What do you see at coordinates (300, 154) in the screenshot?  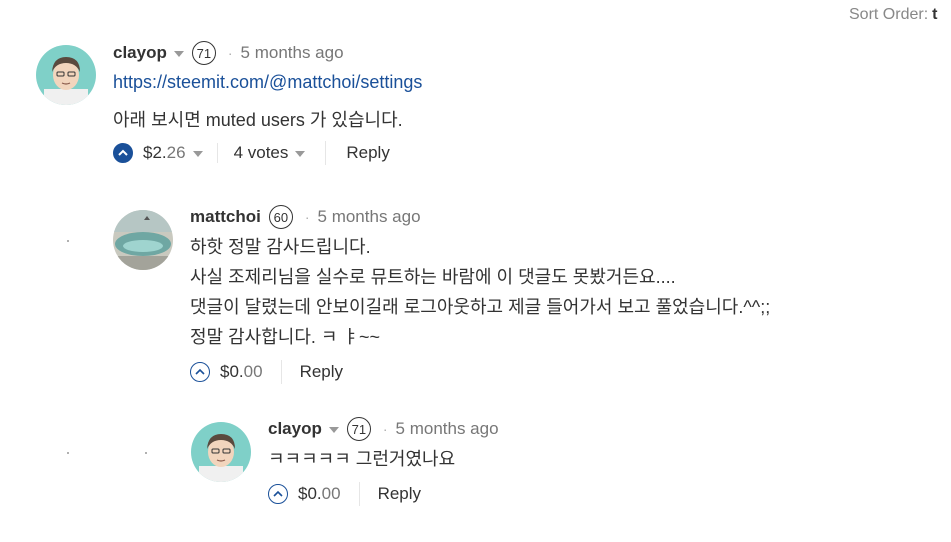 I see `votes-dropdown-icon` at bounding box center [300, 154].